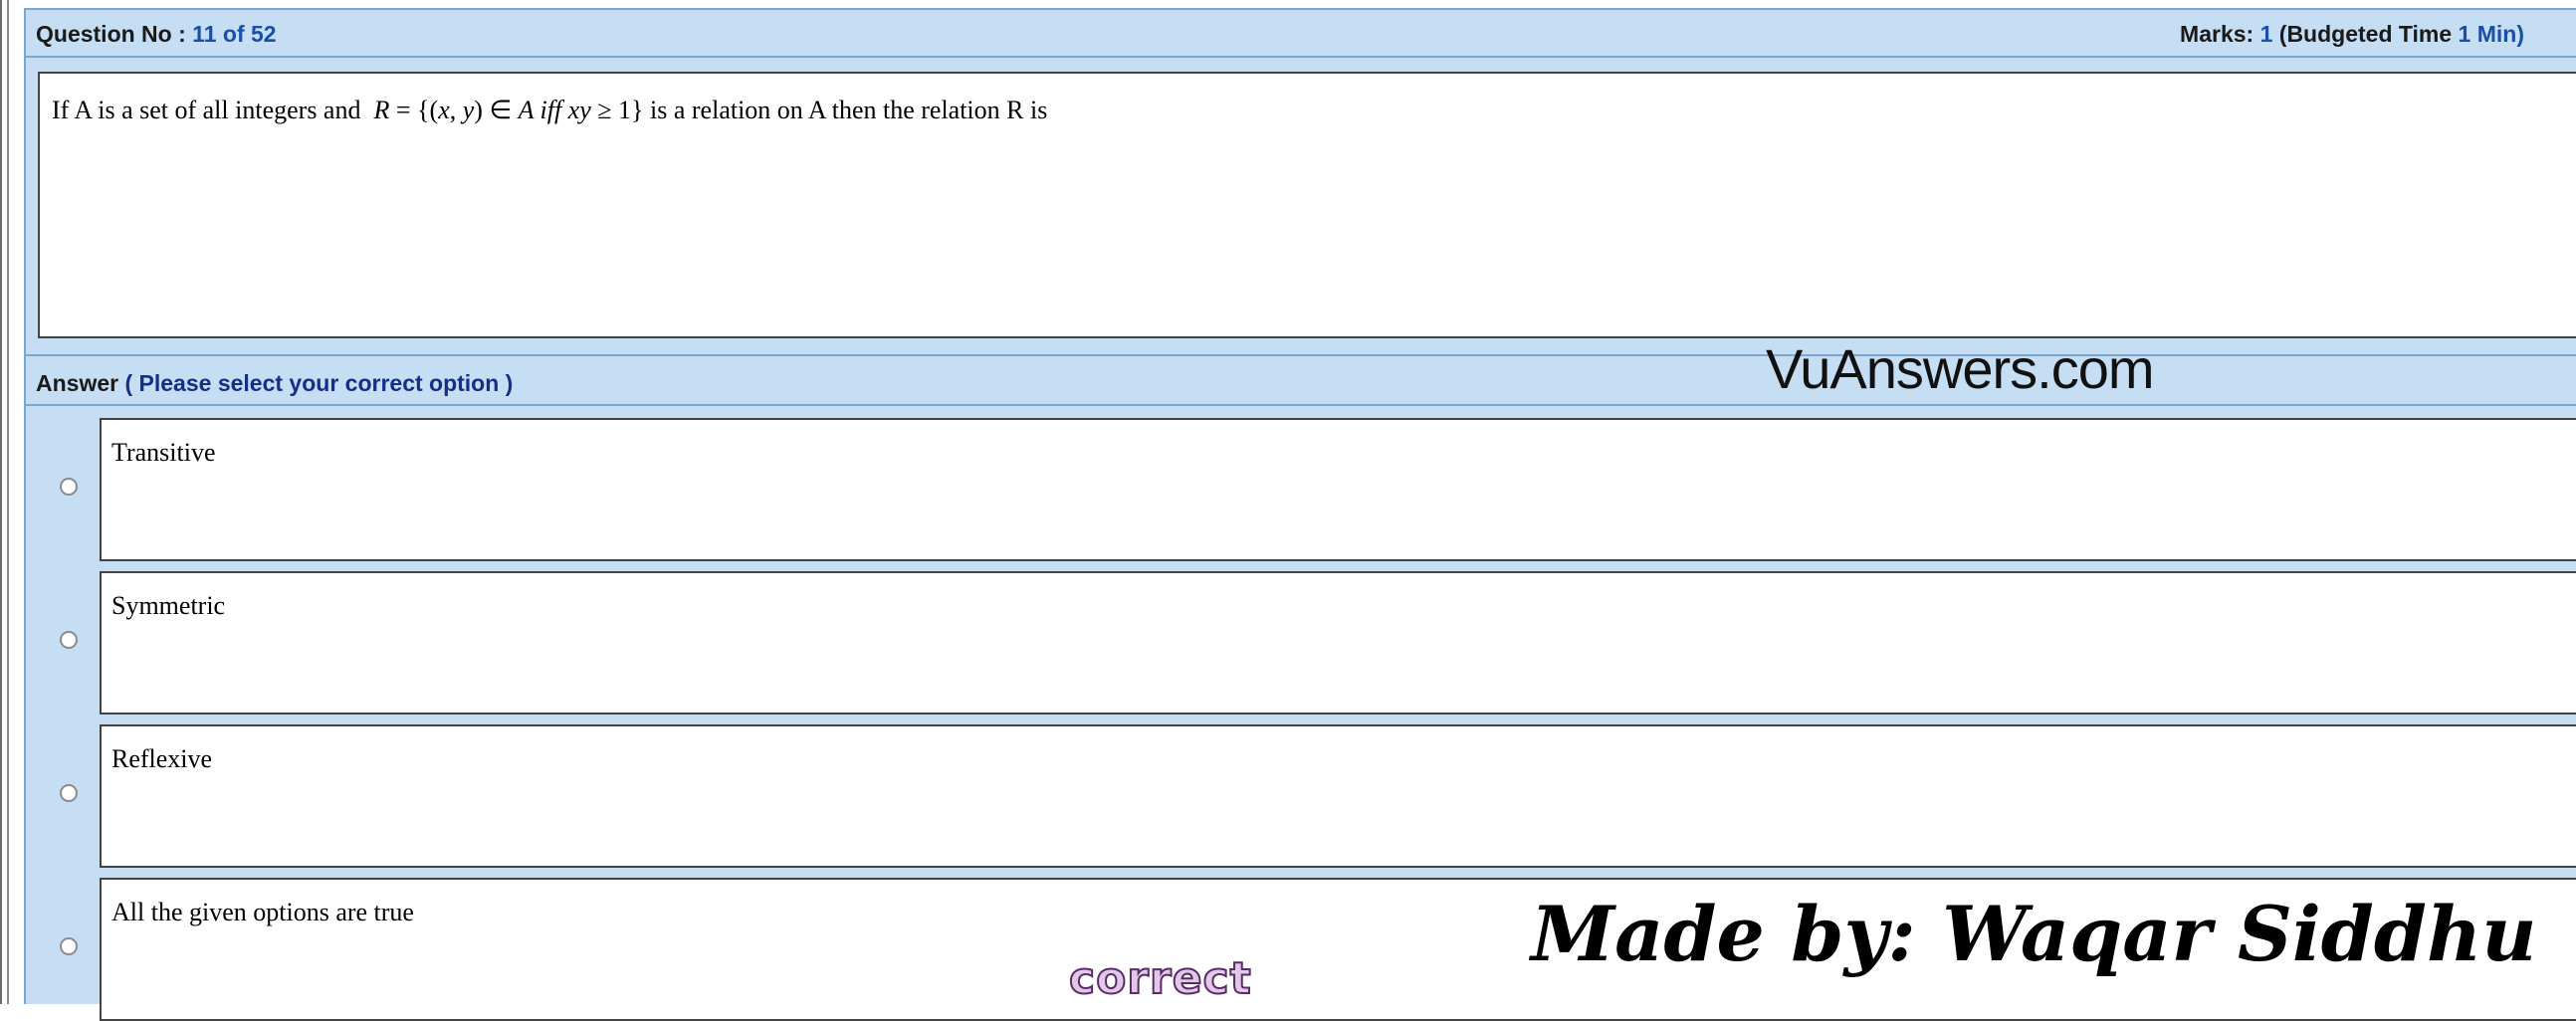 This screenshot has width=2576, height=1021. I want to click on site-watermark: VuAnswers.com, so click(1960, 368).